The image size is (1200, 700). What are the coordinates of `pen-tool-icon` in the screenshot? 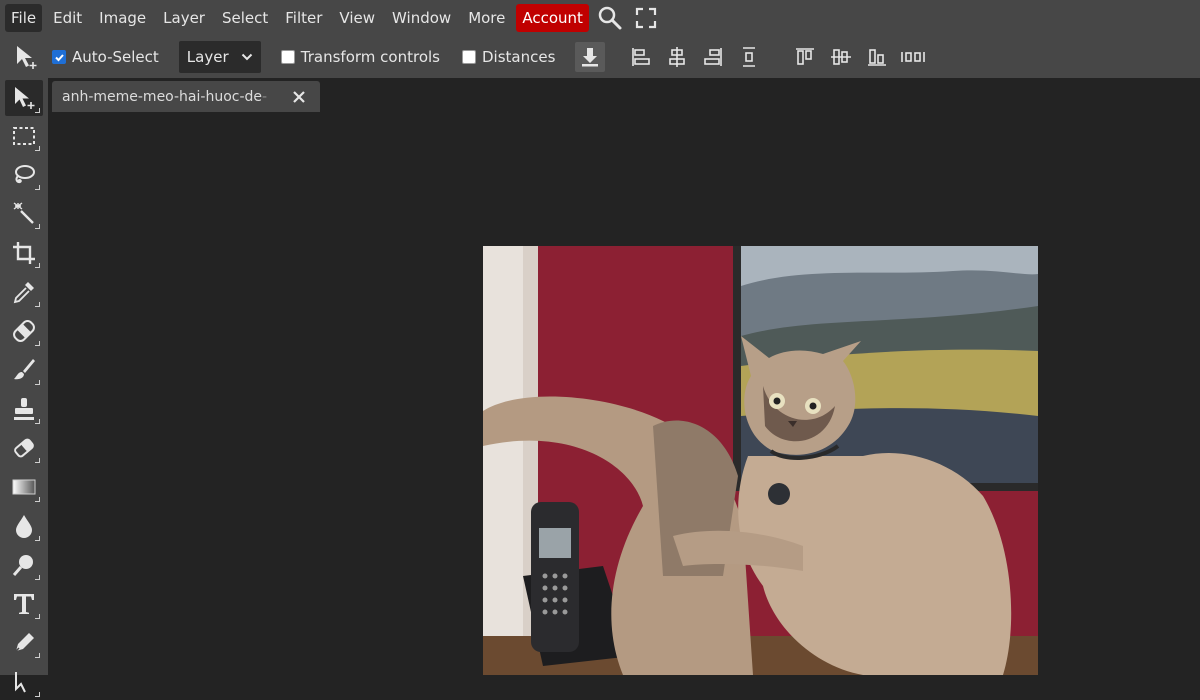 It's located at (24, 643).